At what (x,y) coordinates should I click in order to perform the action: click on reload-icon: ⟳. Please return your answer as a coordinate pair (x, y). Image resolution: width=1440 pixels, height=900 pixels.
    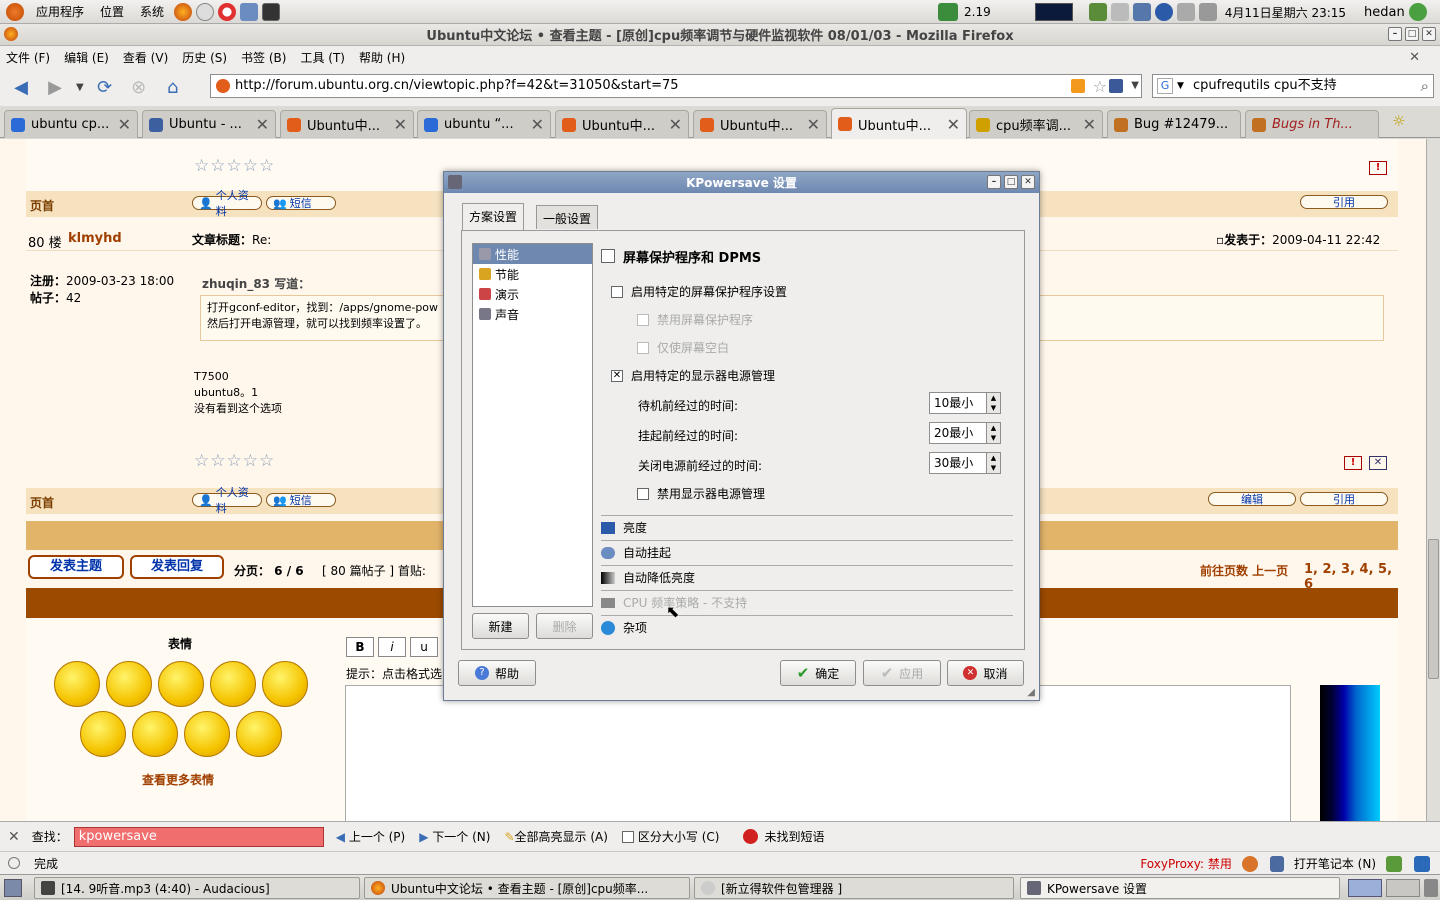
    Looking at the image, I should click on (105, 87).